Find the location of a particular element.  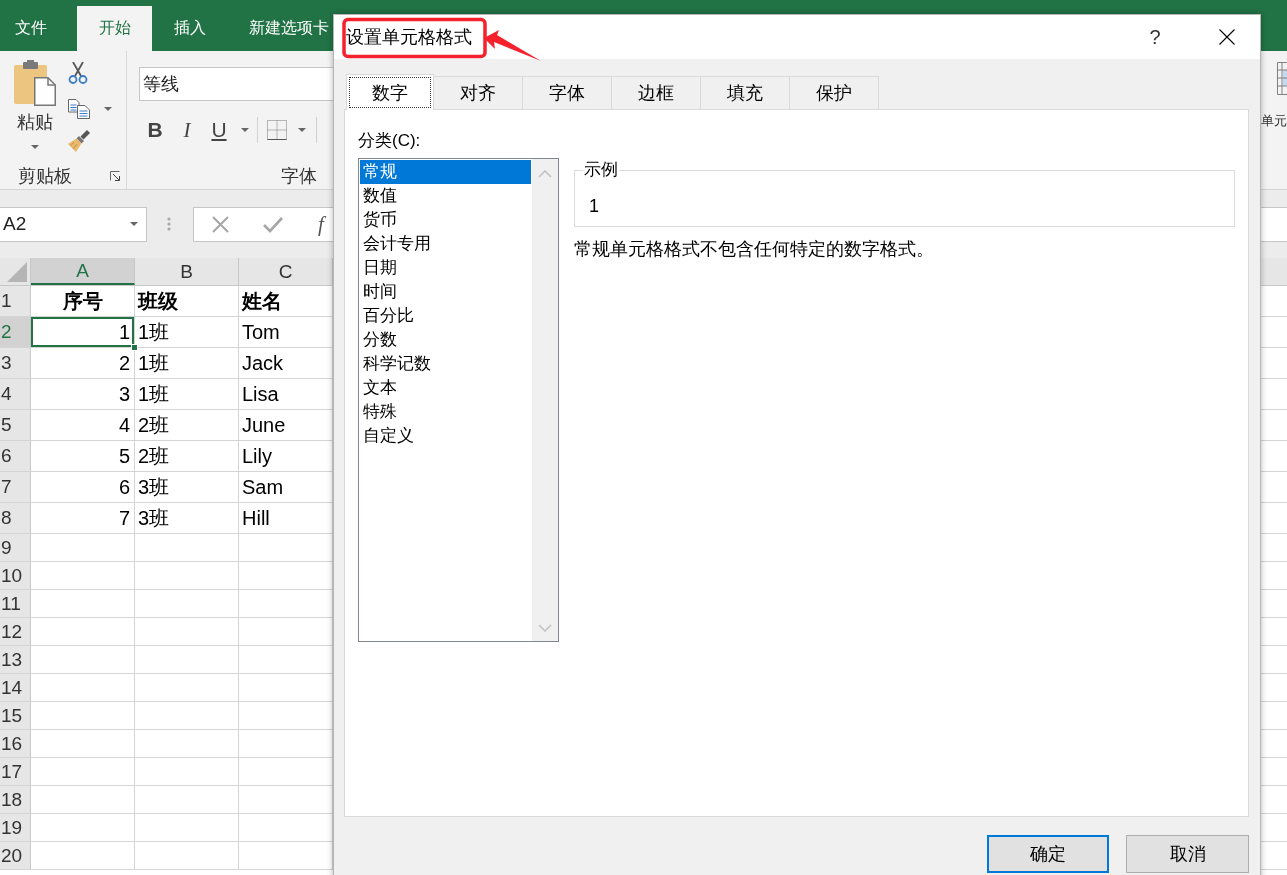

ribbon-tab: 插入 is located at coordinates (189, 28).